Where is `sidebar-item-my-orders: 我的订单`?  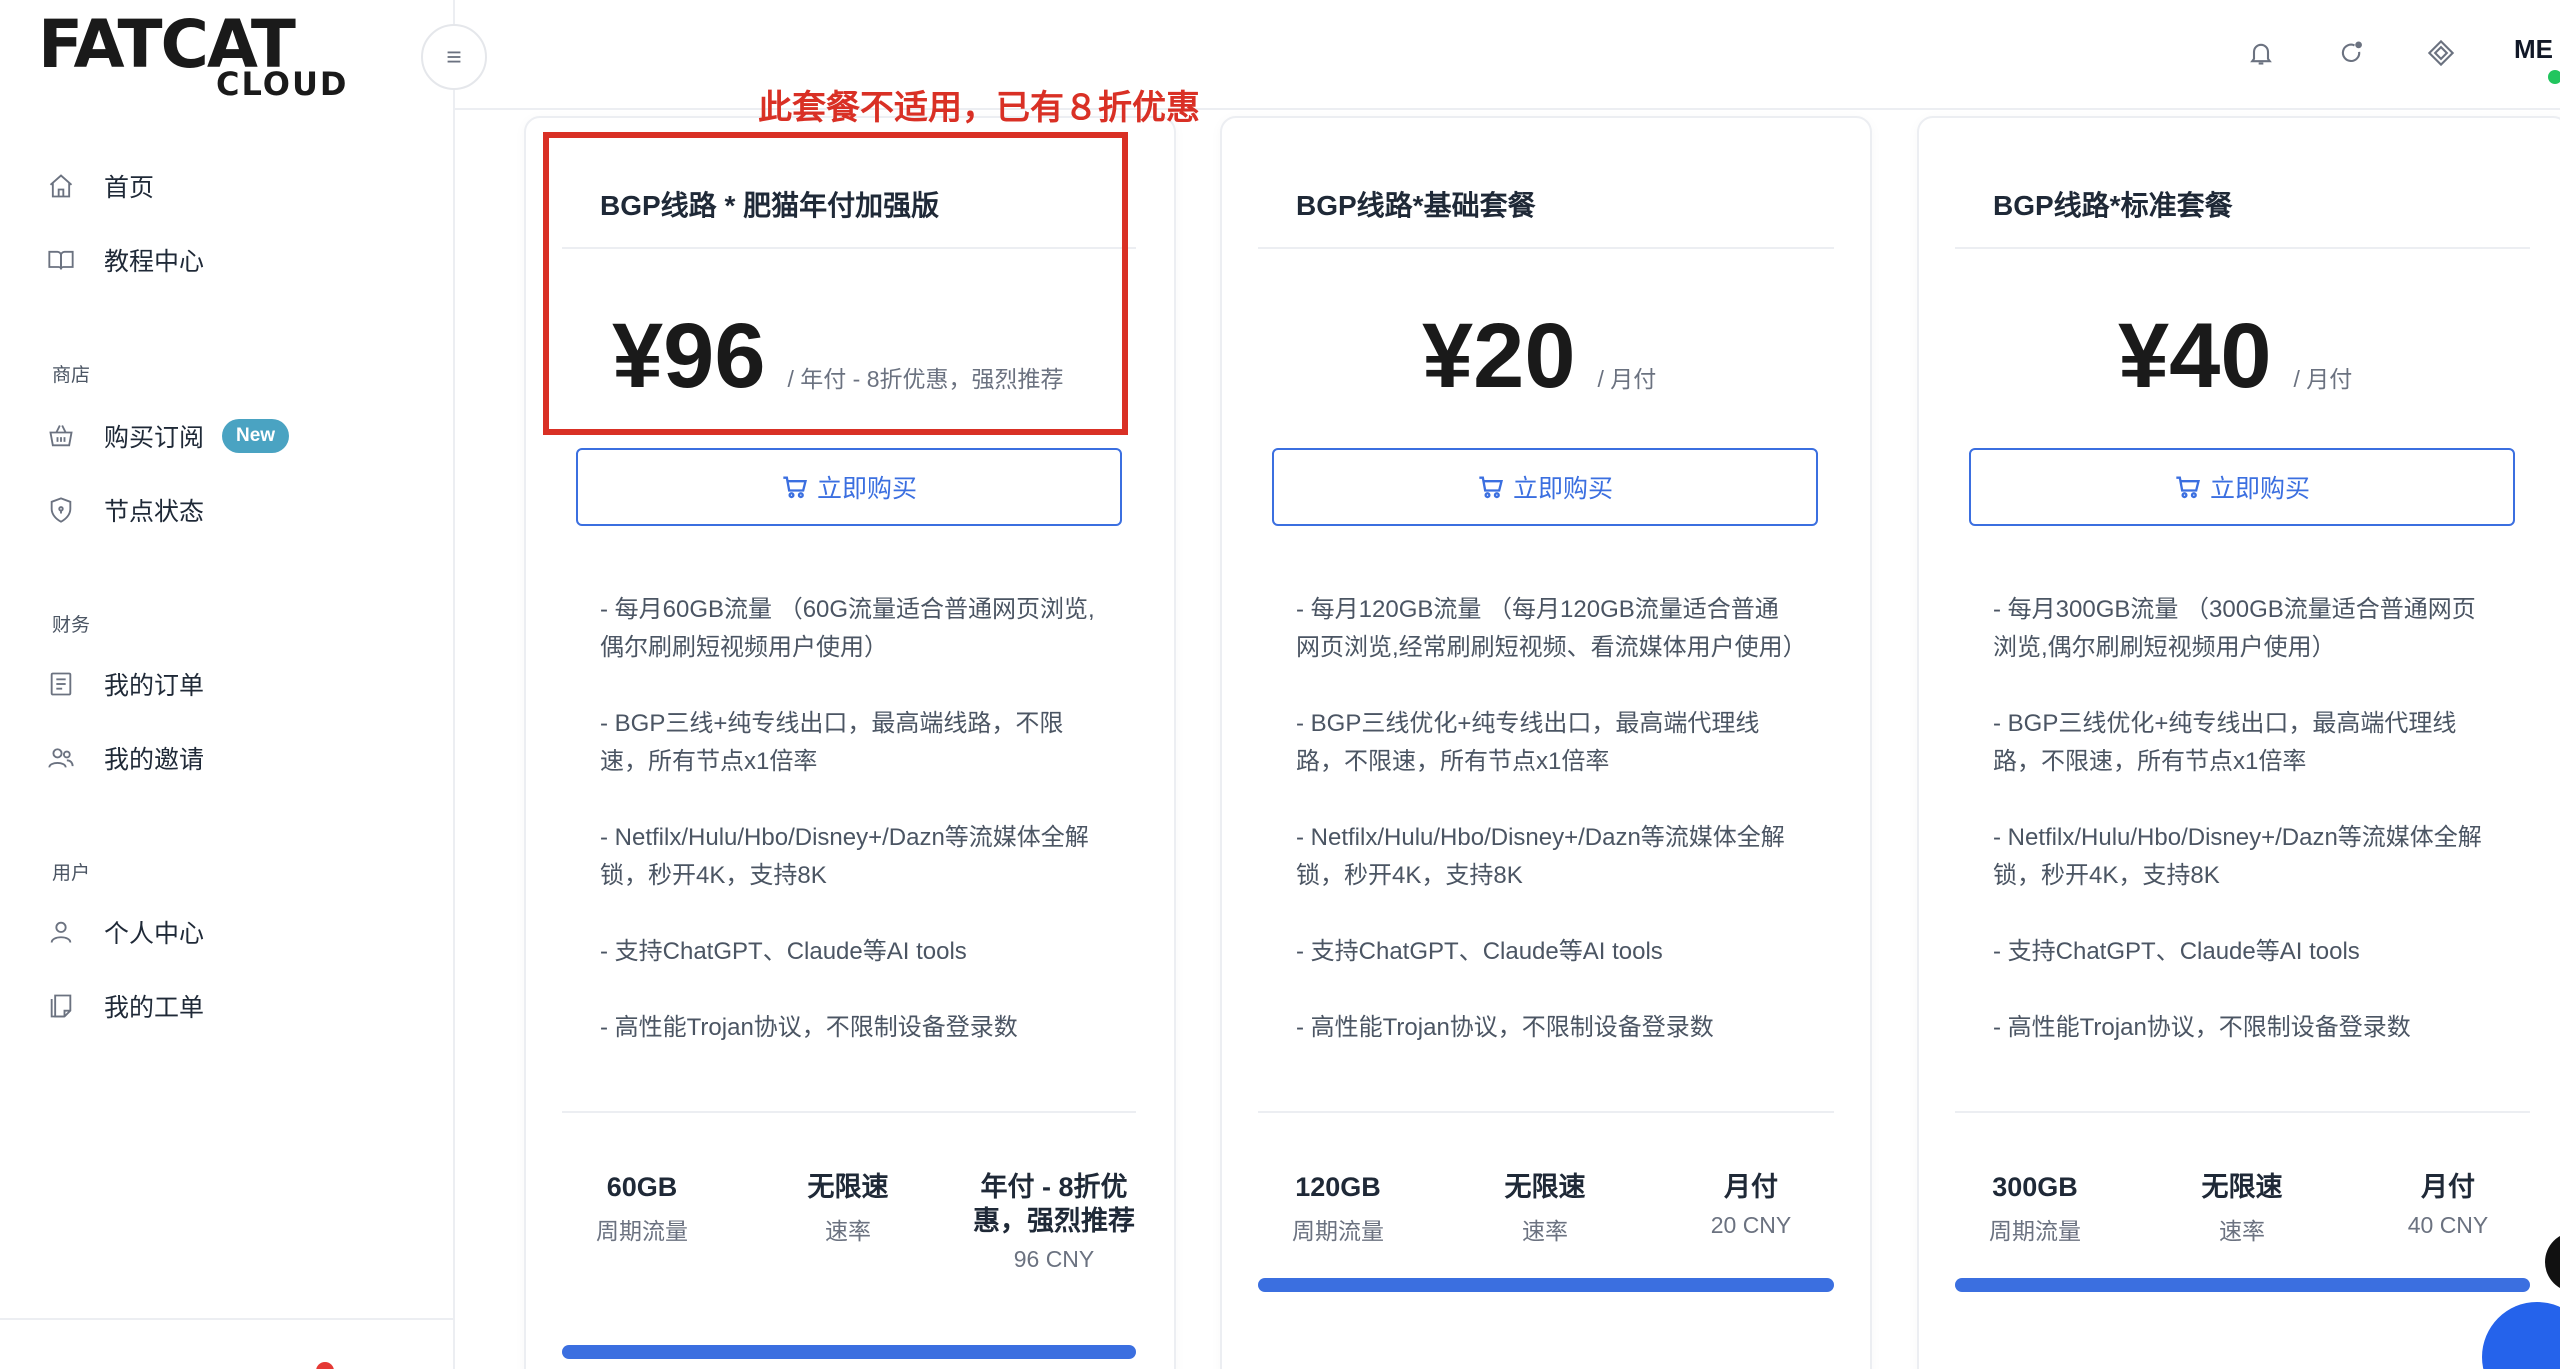 sidebar-item-my-orders: 我的订单 is located at coordinates (125, 684).